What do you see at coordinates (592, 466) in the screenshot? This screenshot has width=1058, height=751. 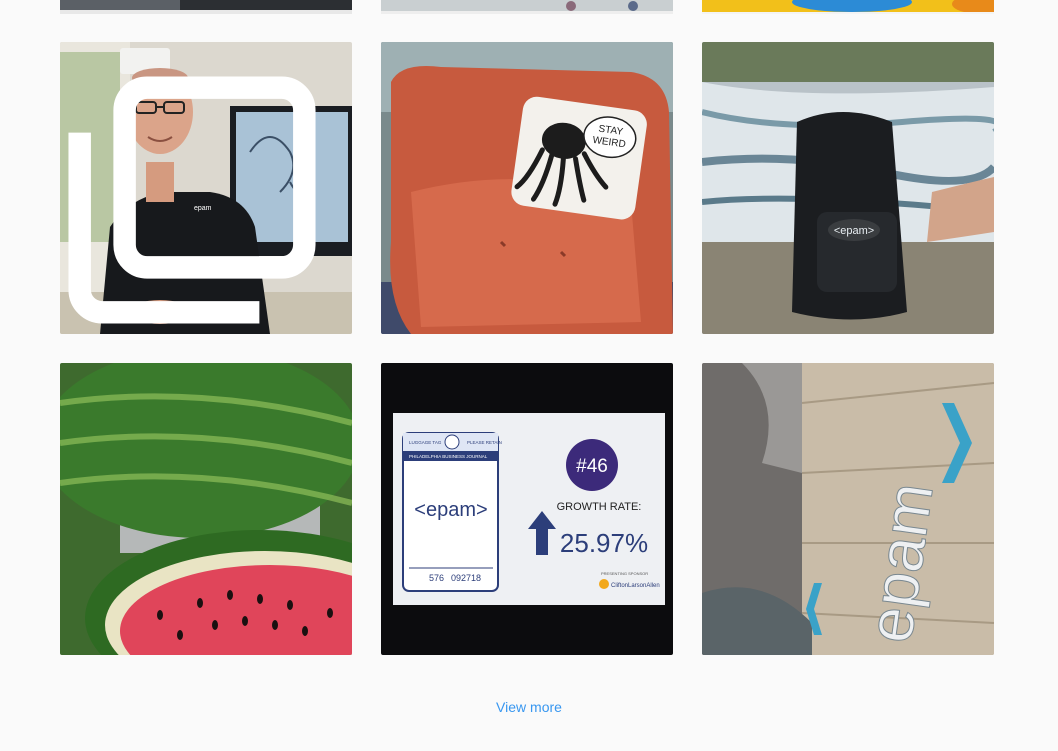 I see `rank-text: #46` at bounding box center [592, 466].